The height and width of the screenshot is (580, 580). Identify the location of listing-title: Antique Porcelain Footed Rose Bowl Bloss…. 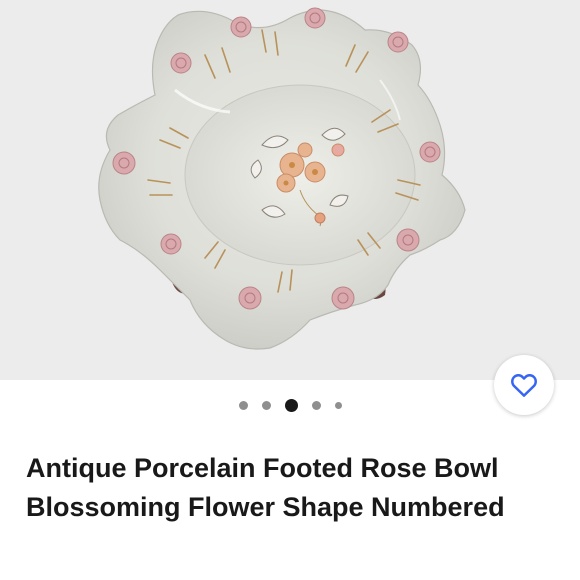
(265, 487).